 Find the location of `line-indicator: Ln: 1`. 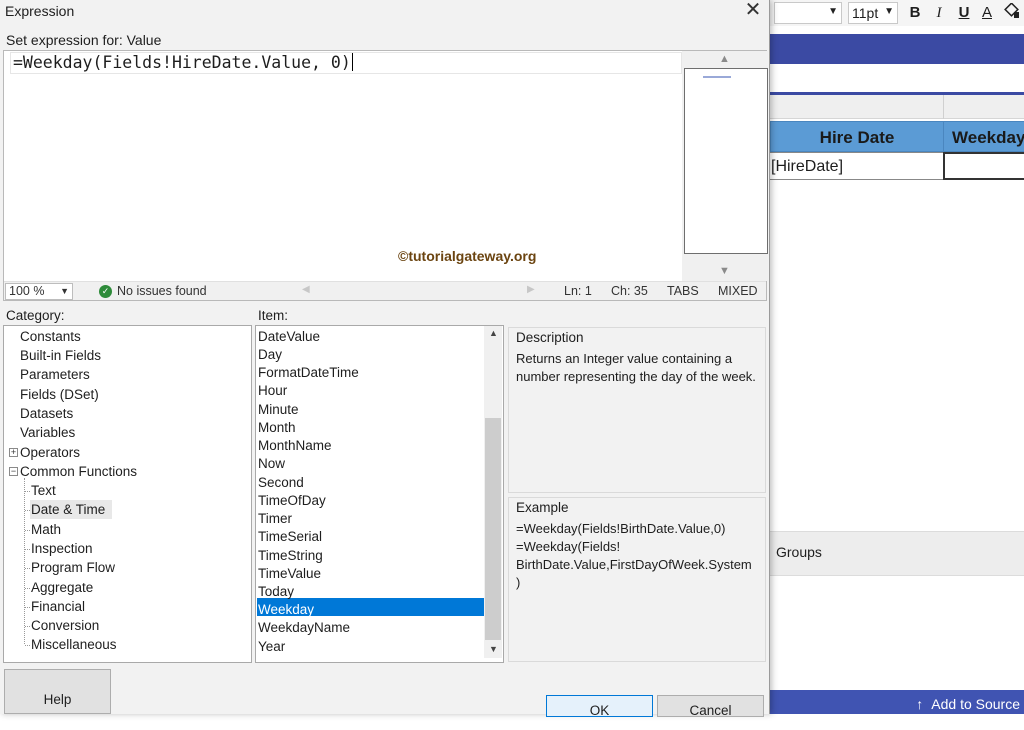

line-indicator: Ln: 1 is located at coordinates (578, 291).